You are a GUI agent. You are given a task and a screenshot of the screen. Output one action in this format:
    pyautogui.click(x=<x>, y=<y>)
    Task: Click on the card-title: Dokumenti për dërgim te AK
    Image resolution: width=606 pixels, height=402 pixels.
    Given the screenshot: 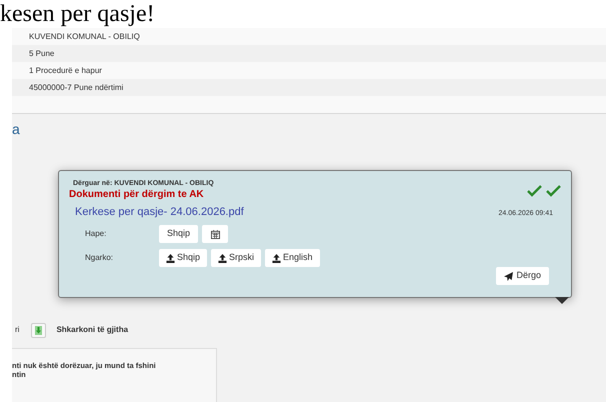 What is the action you would take?
    pyautogui.click(x=137, y=194)
    